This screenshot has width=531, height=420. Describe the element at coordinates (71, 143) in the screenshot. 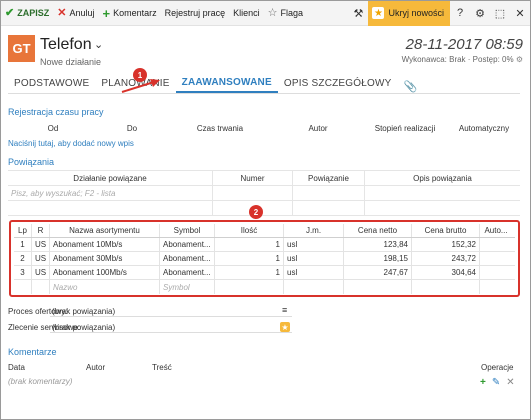

I see `add-entry-link: Naciśnij tutaj, aby dodać nowy wpis` at that location.